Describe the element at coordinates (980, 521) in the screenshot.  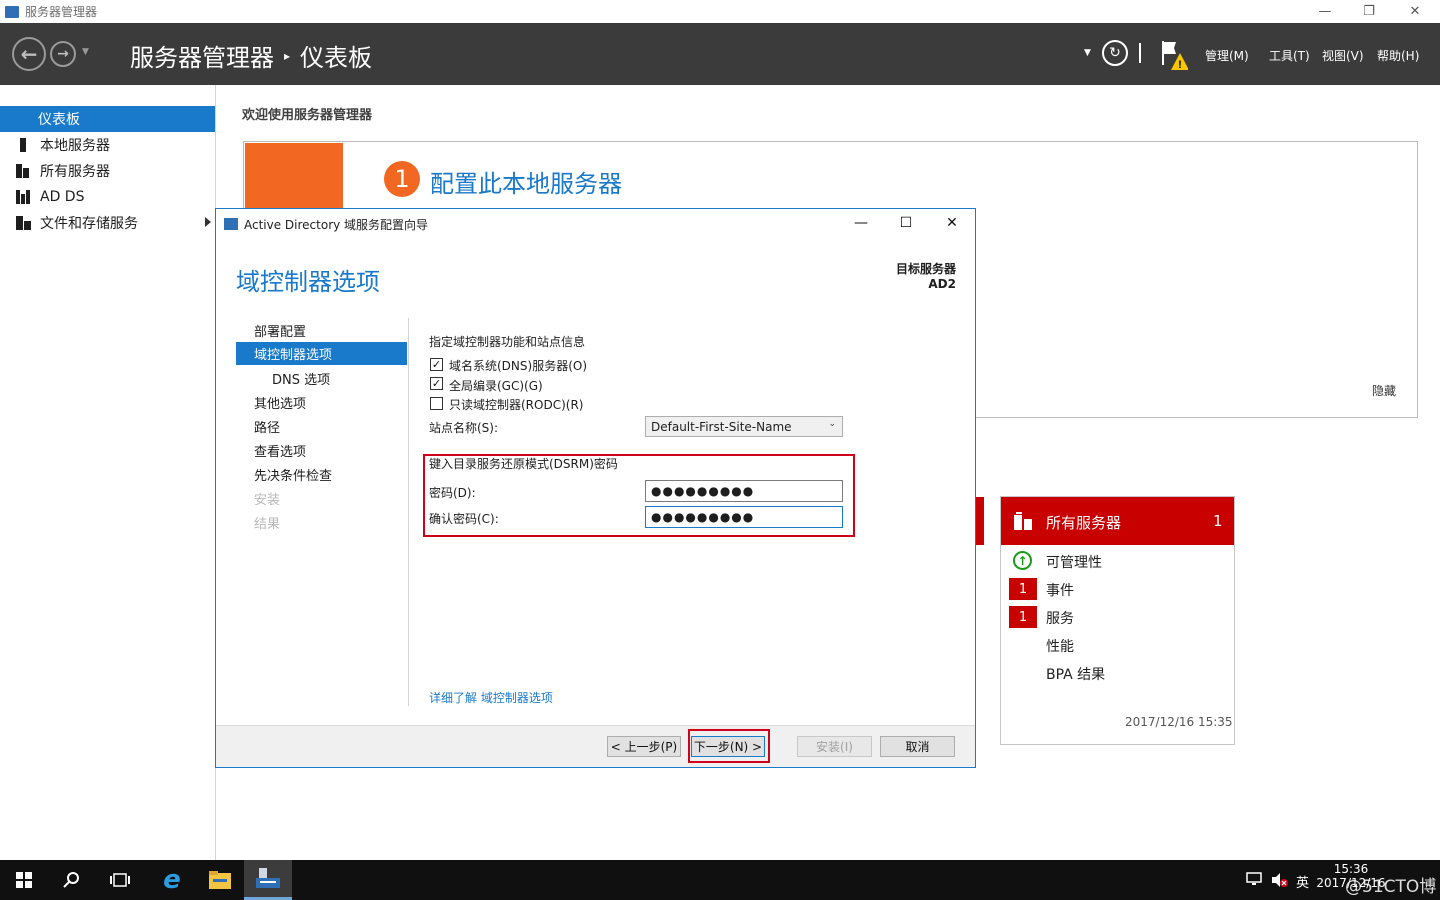
I see `role-tile-edge` at that location.